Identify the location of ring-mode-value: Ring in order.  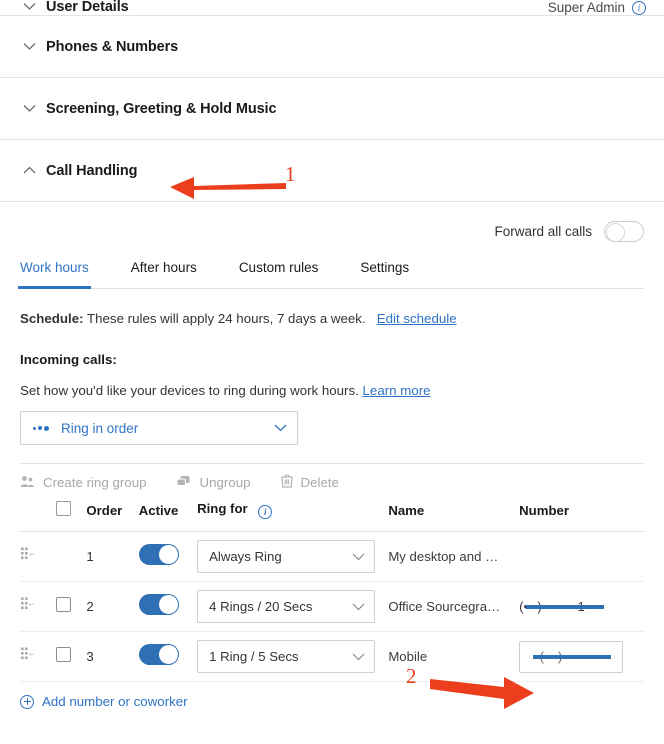
(100, 428).